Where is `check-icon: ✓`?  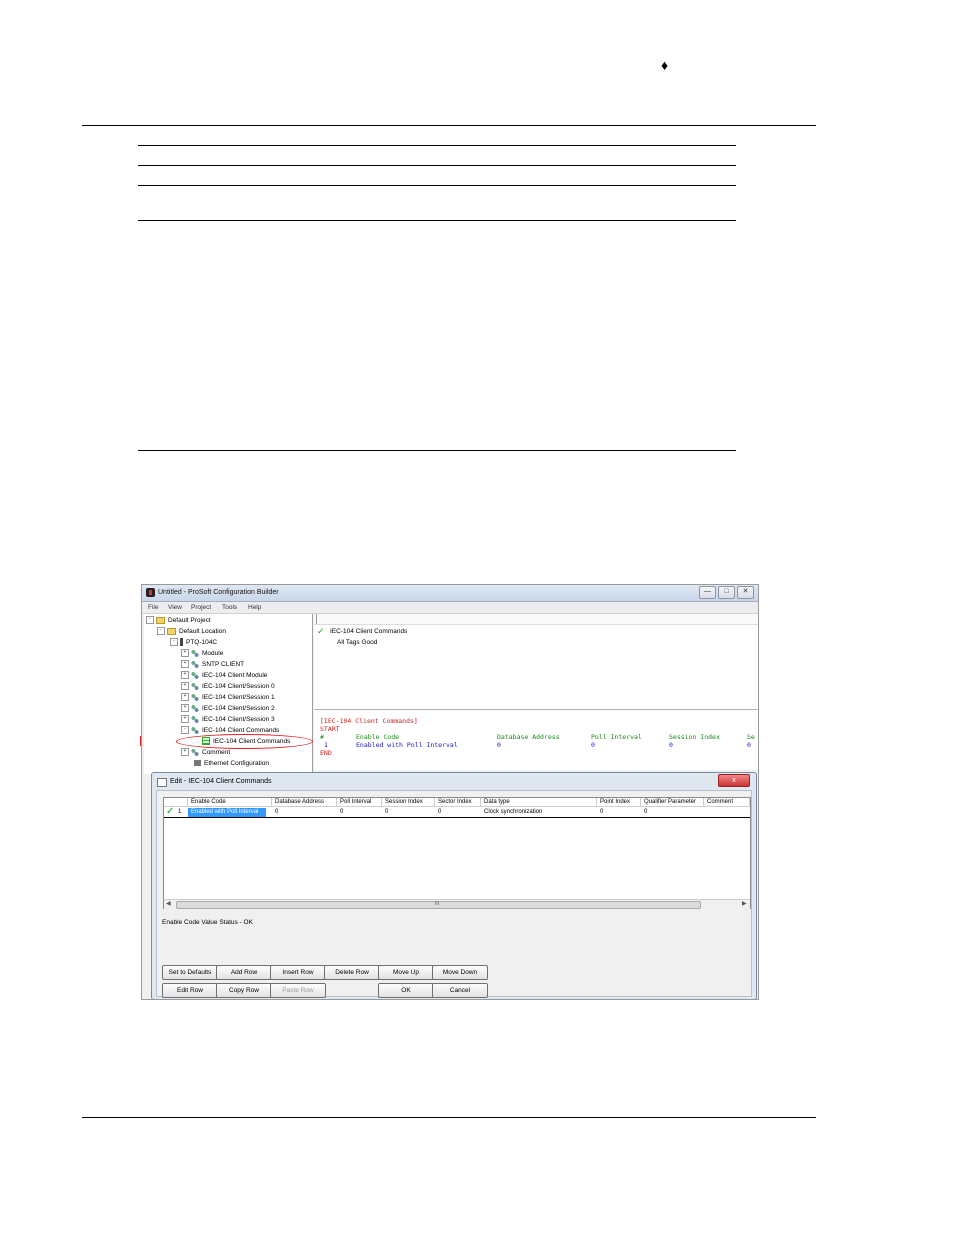
check-icon: ✓ is located at coordinates (321, 631).